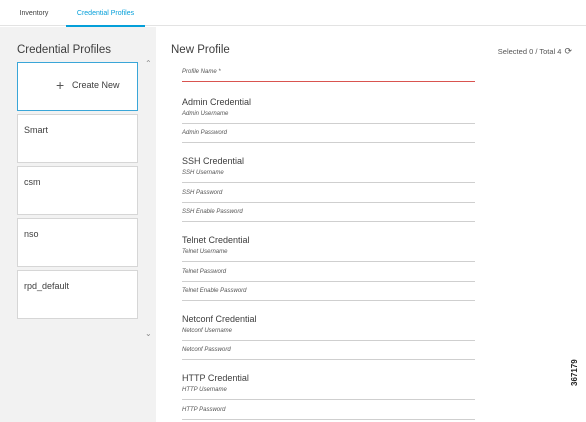 Image resolution: width=586 pixels, height=422 pixels. I want to click on ssh-username-field: SSH Username, so click(328, 176).